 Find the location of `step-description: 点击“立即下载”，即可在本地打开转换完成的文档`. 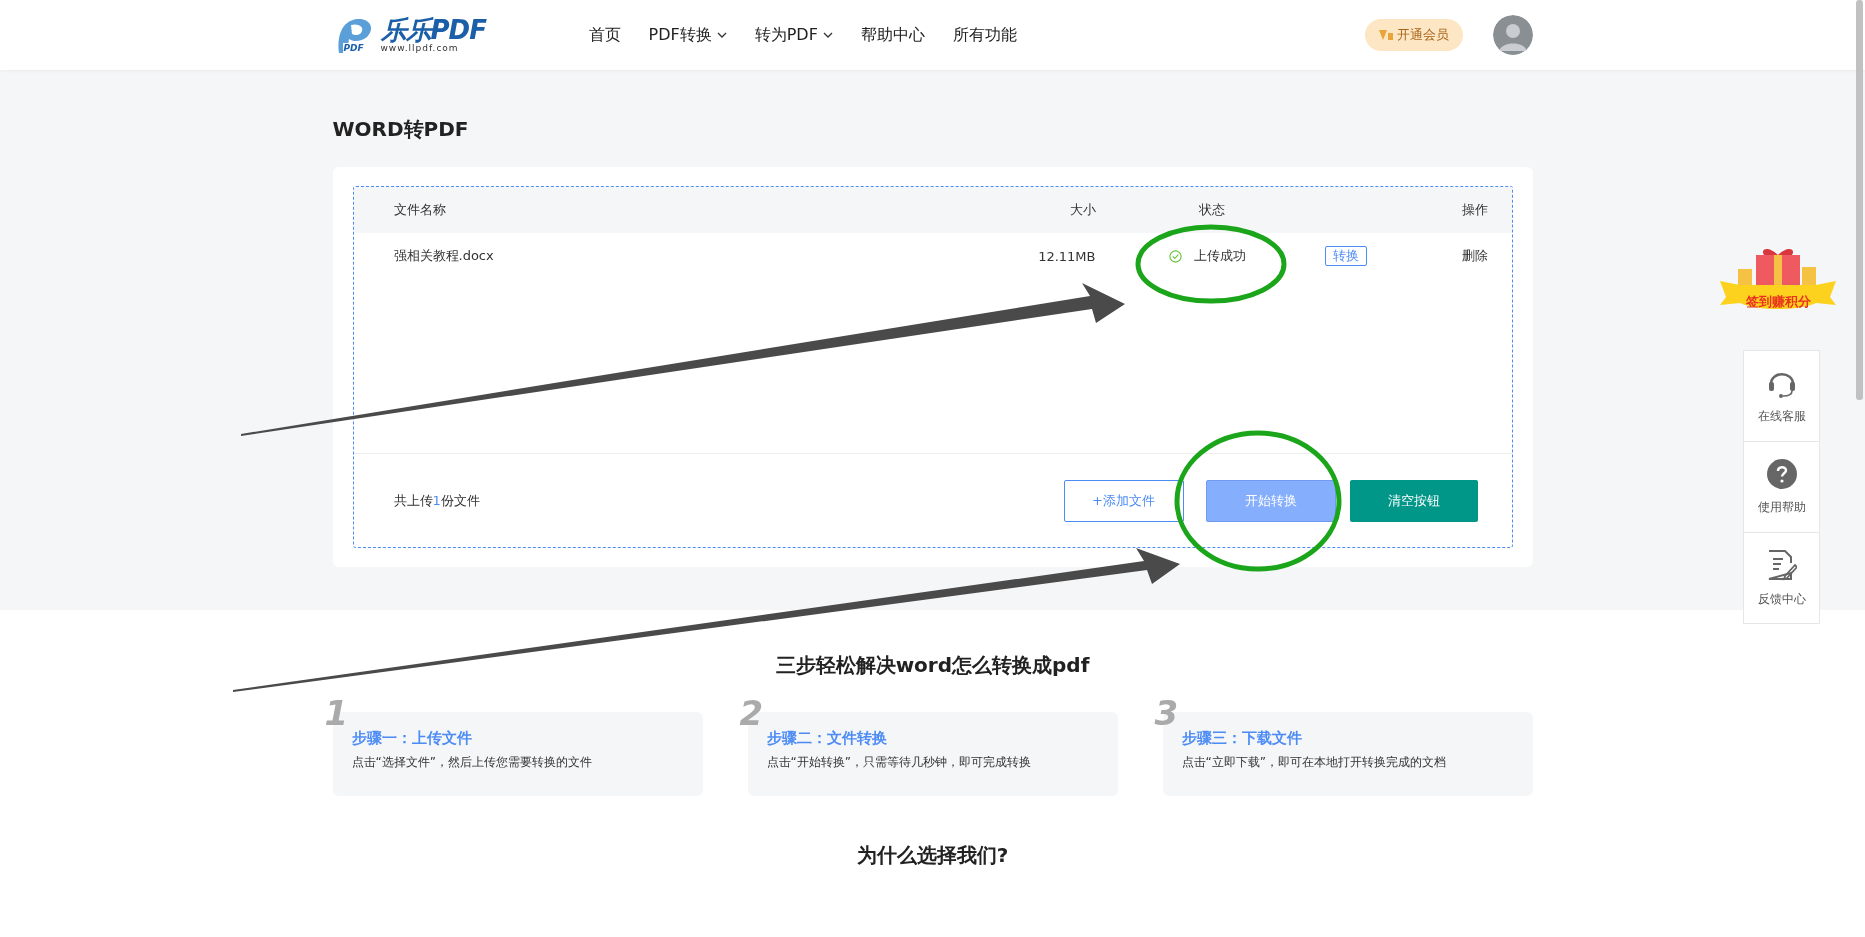

step-description: 点击“立即下载”，即可在本地打开转换完成的文档 is located at coordinates (1314, 762).